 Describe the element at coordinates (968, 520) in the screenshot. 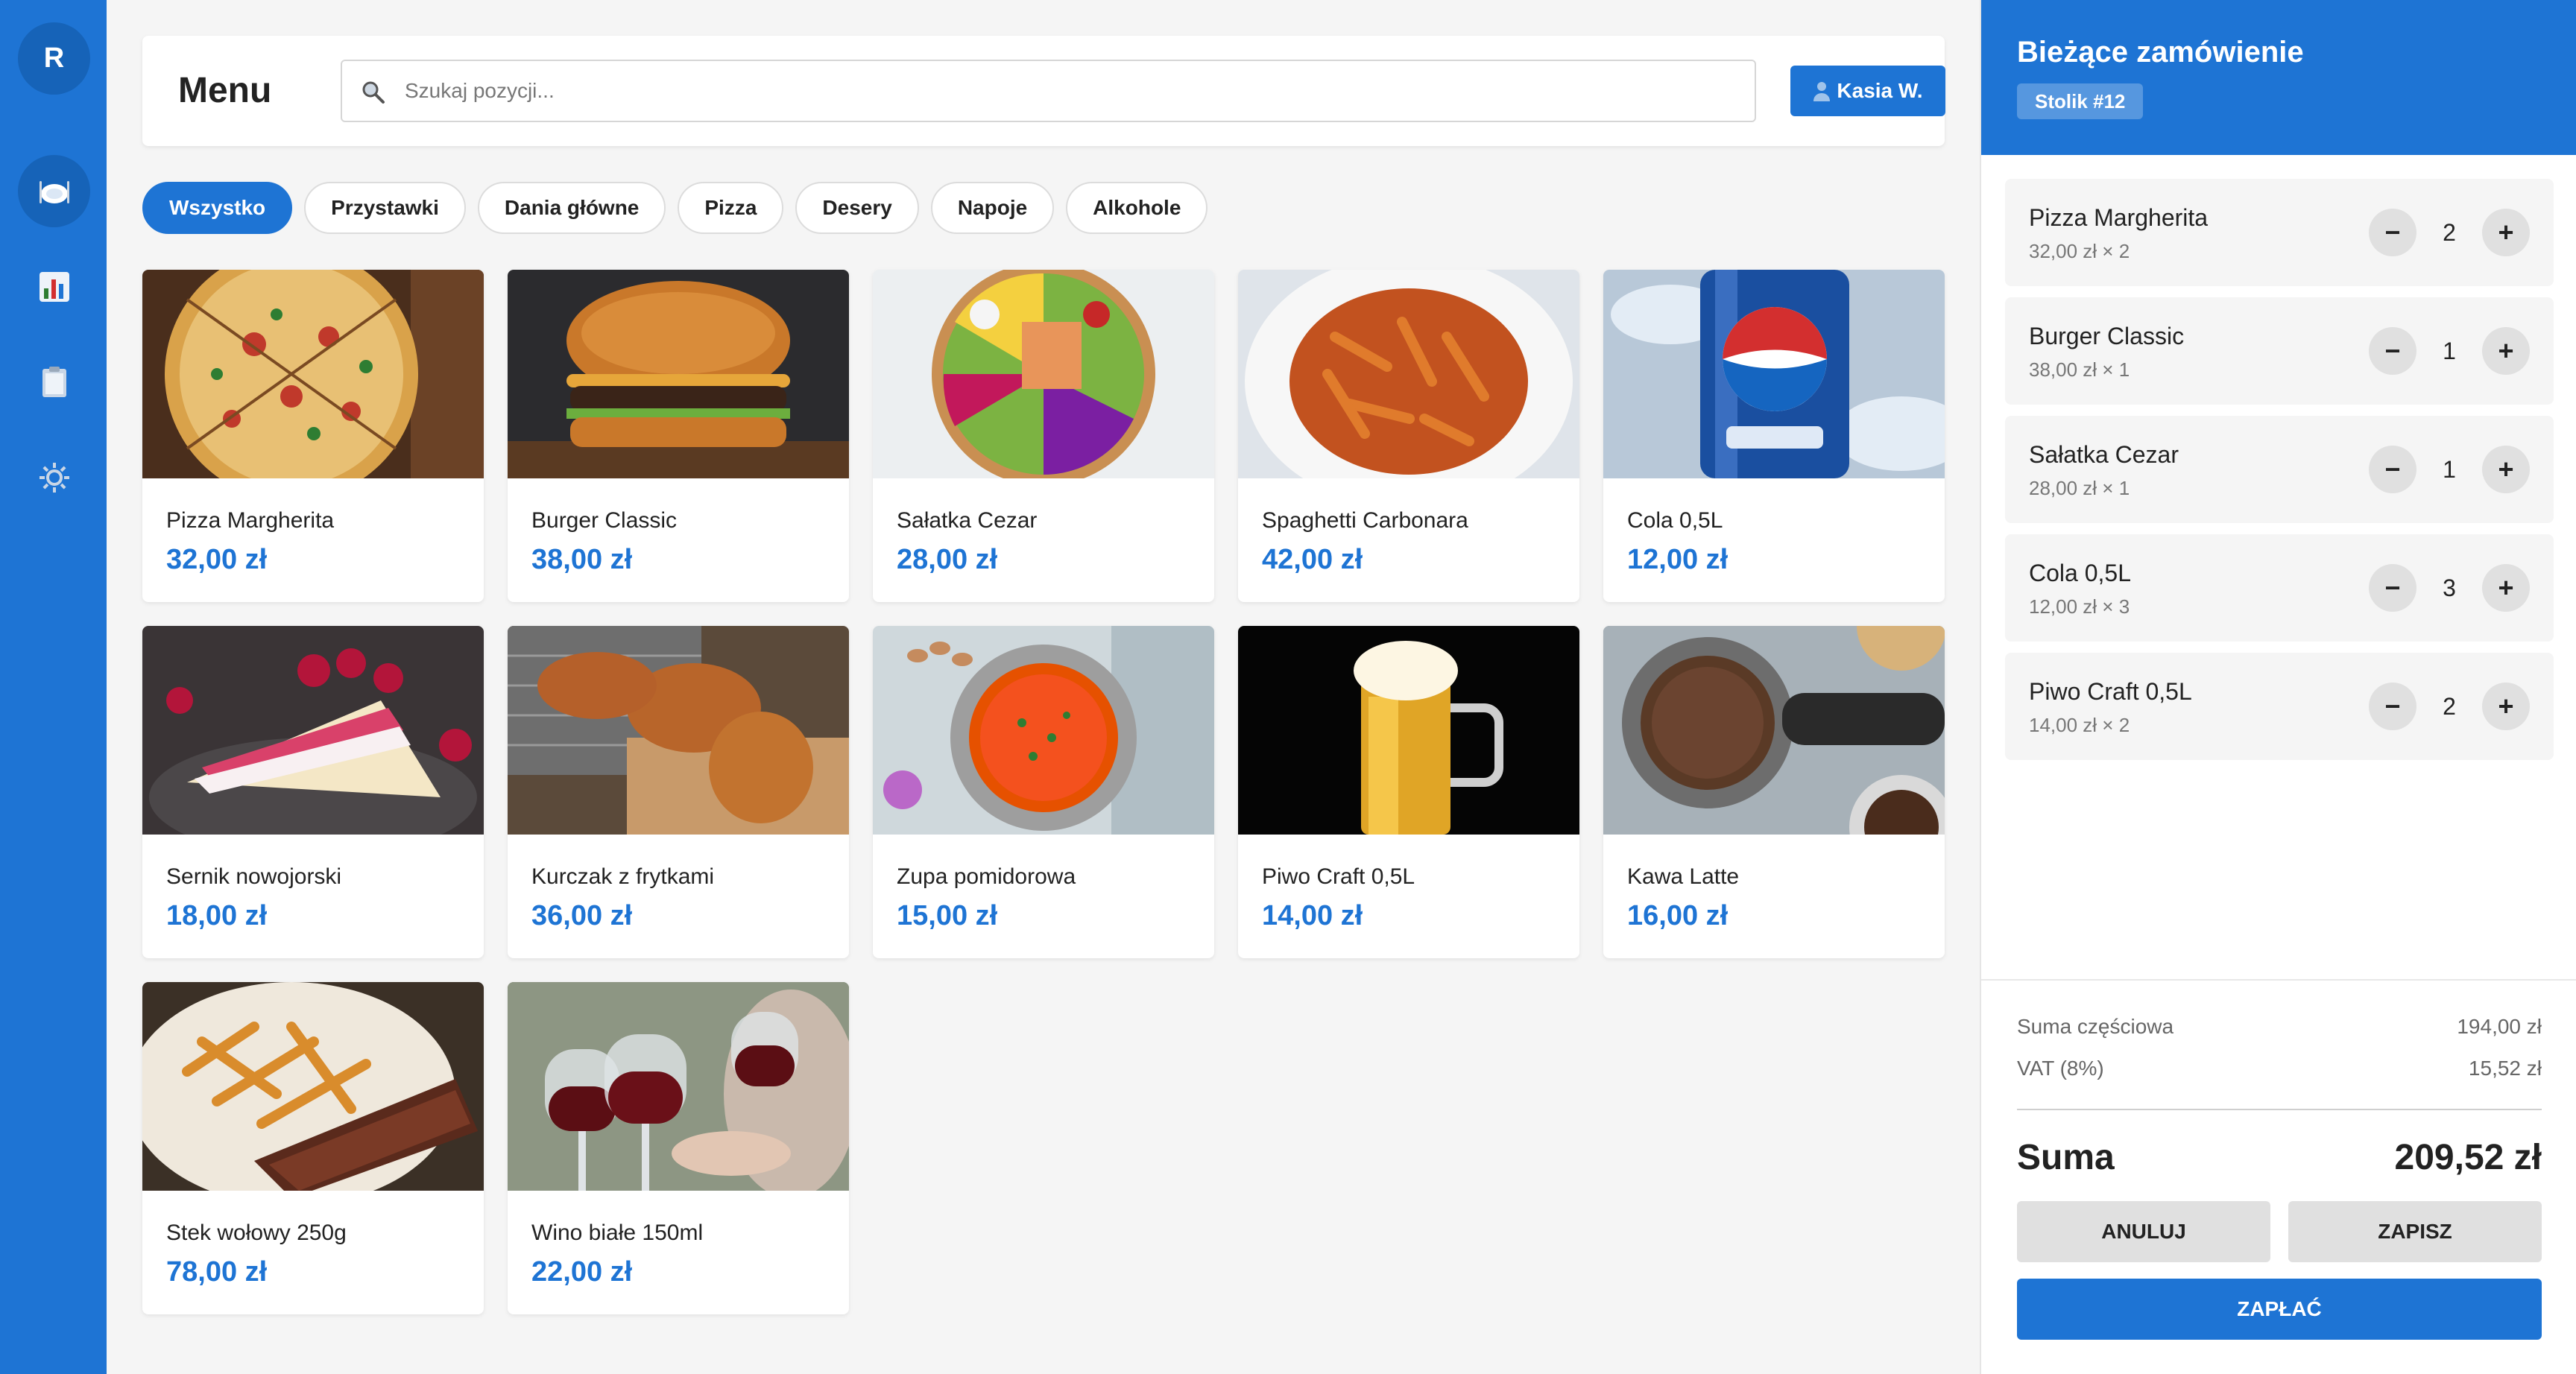

I see `menu-item-name: Sałatka Cezar` at that location.